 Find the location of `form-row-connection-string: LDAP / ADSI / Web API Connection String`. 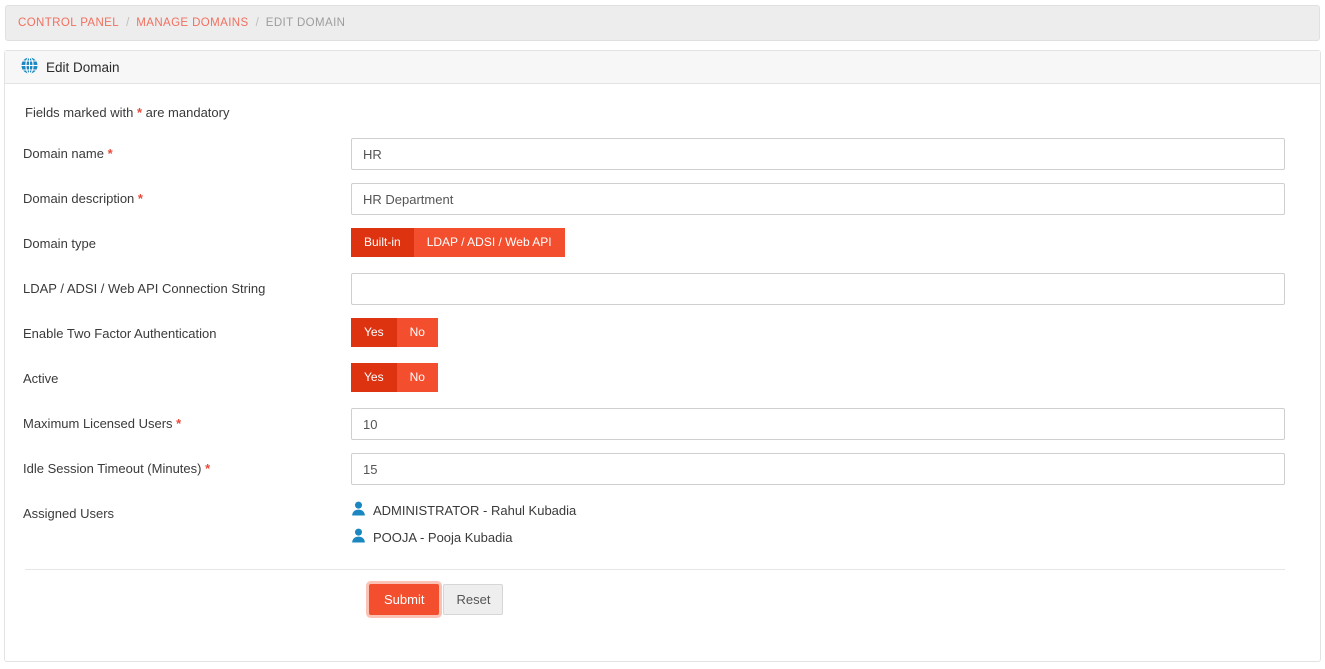

form-row-connection-string: LDAP / ADSI / Web API Connection String is located at coordinates (662, 289).